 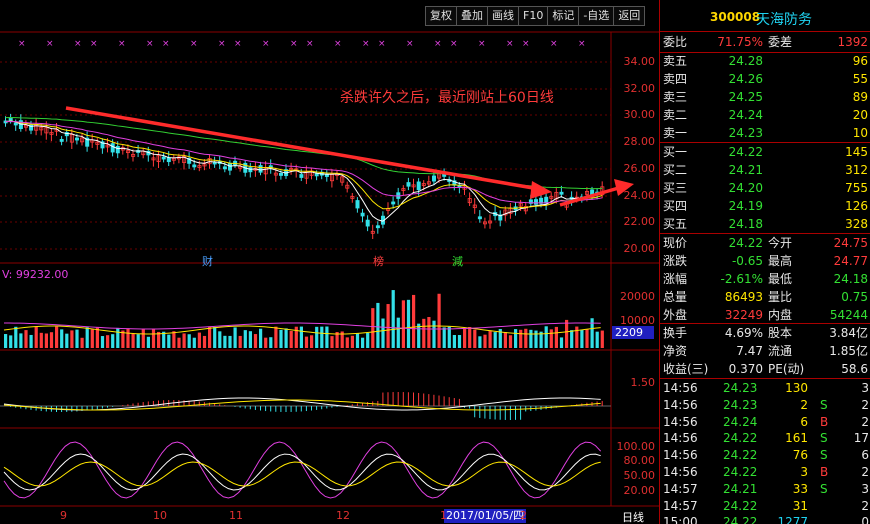 I want to click on event-marker-1: 榜, so click(x=378, y=261).